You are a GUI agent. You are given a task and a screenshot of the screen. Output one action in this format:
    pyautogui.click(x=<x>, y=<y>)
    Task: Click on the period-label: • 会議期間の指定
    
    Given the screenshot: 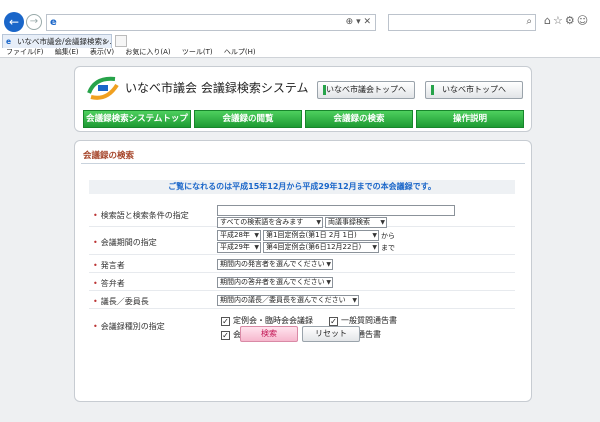 What is the action you would take?
    pyautogui.click(x=125, y=242)
    